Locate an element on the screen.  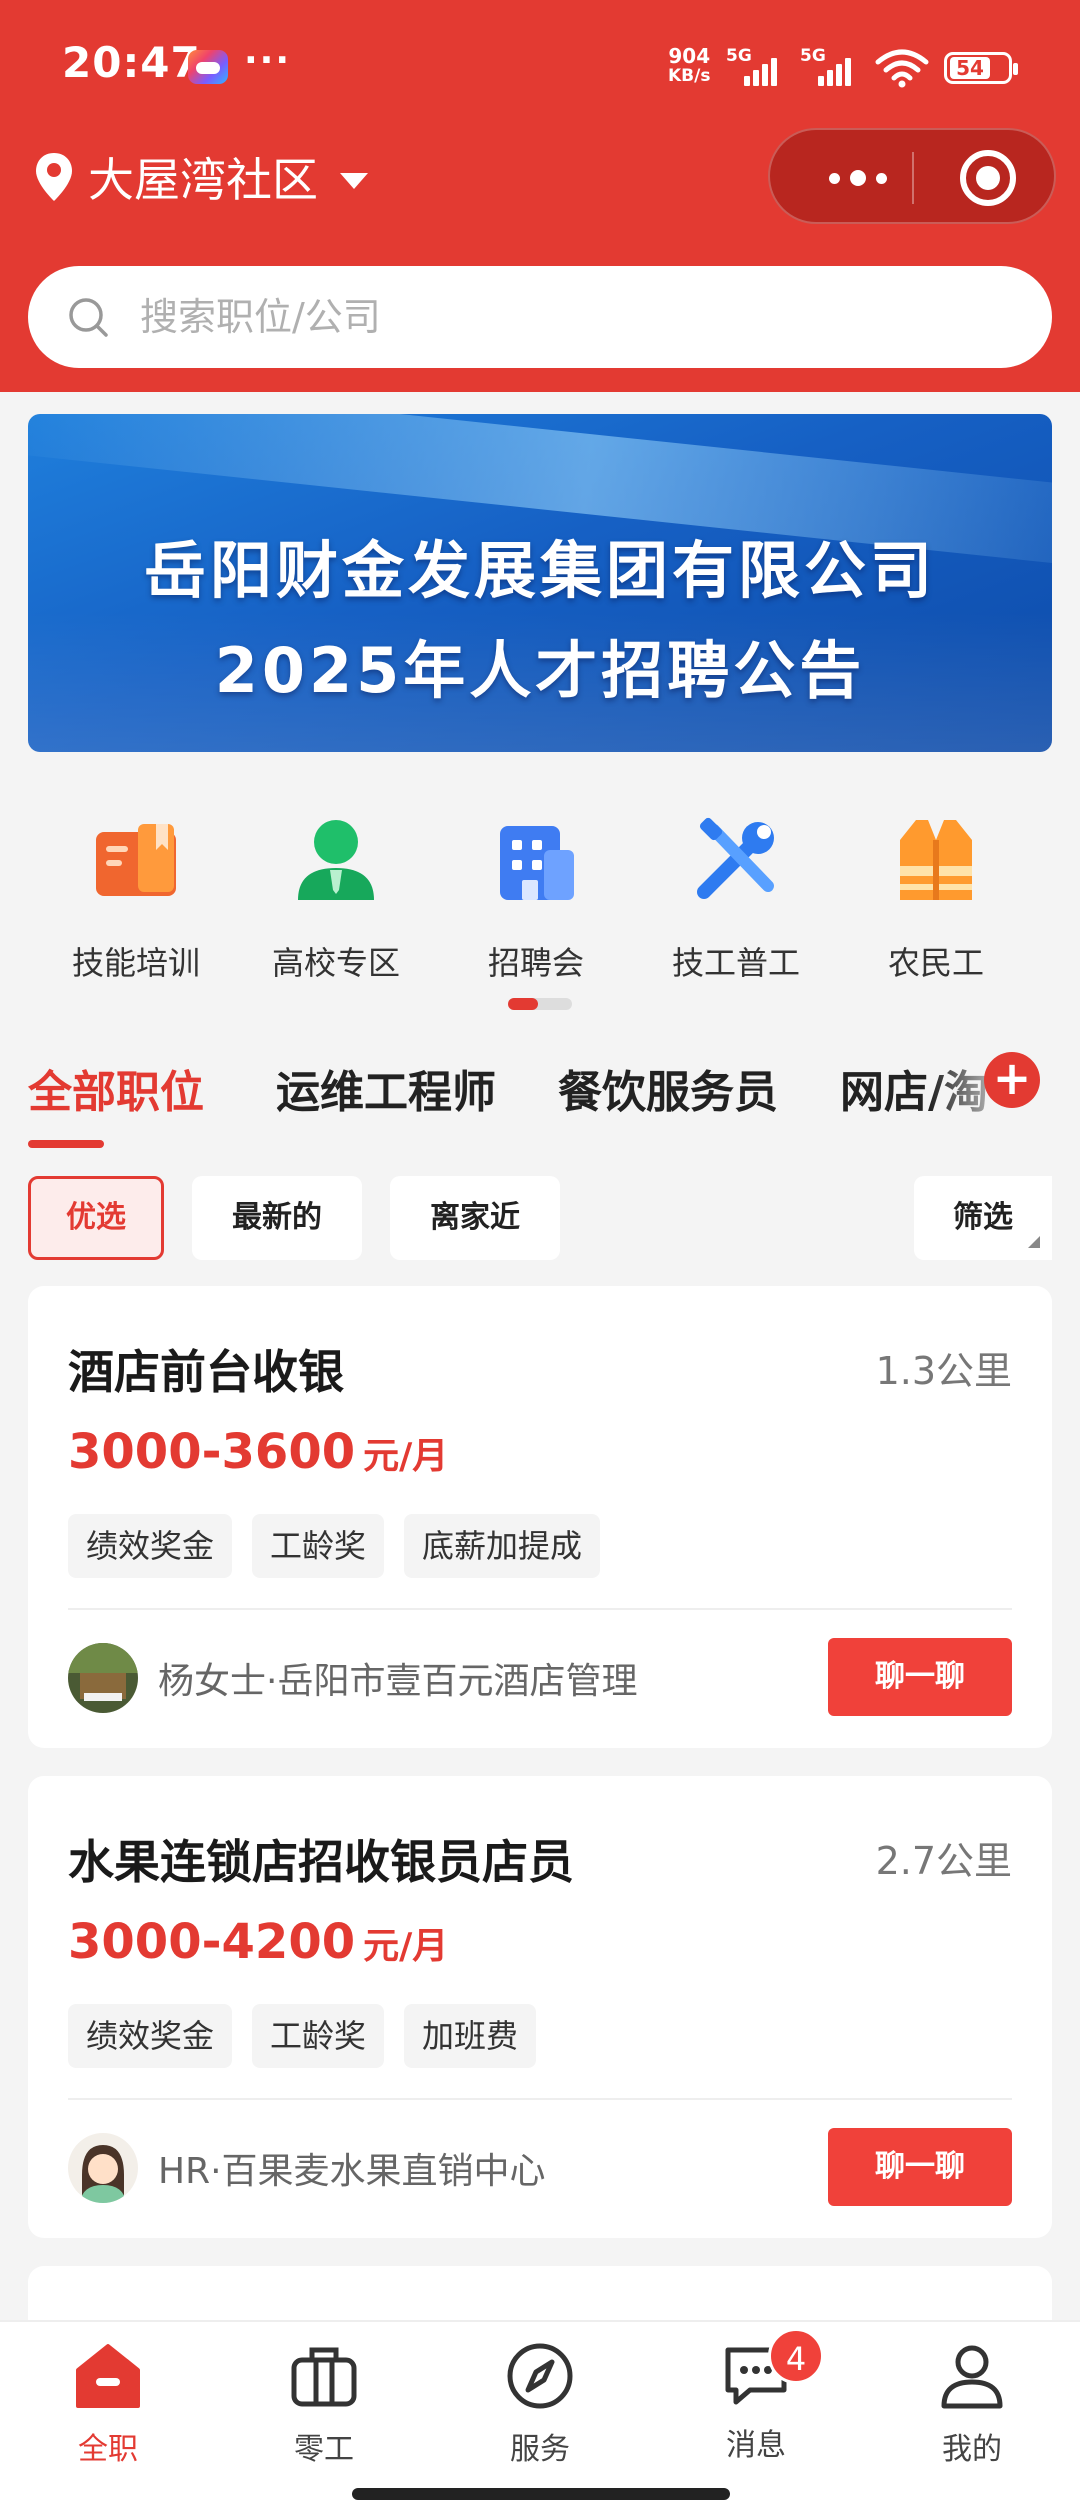
search-input is located at coordinates (540, 317).